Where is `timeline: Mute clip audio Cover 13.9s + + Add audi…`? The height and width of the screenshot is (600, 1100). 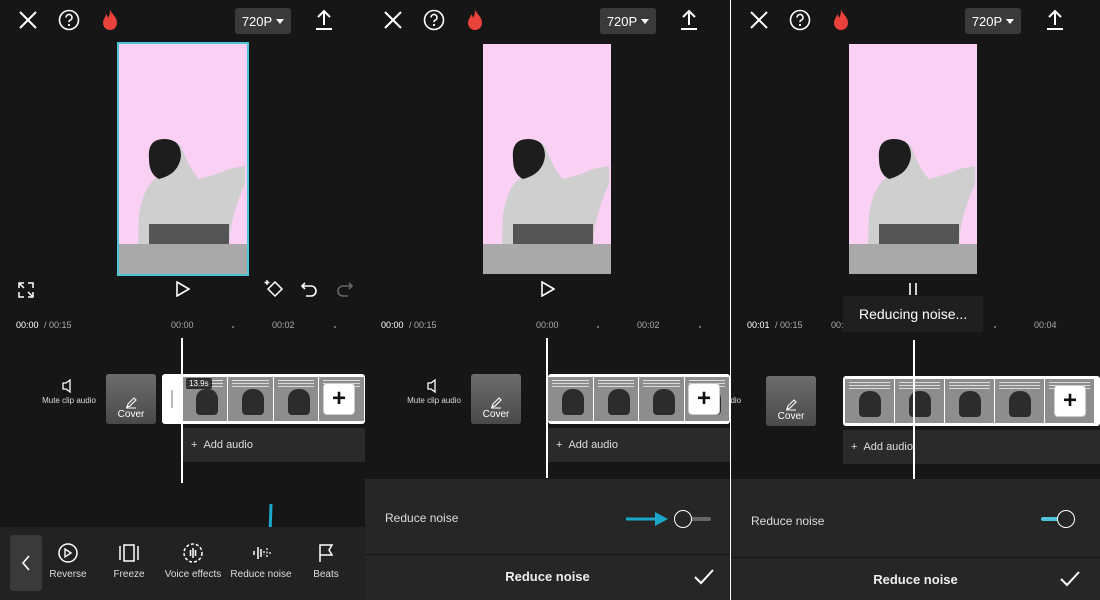 timeline: Mute clip audio Cover 13.9s + + Add audi… is located at coordinates (182, 411).